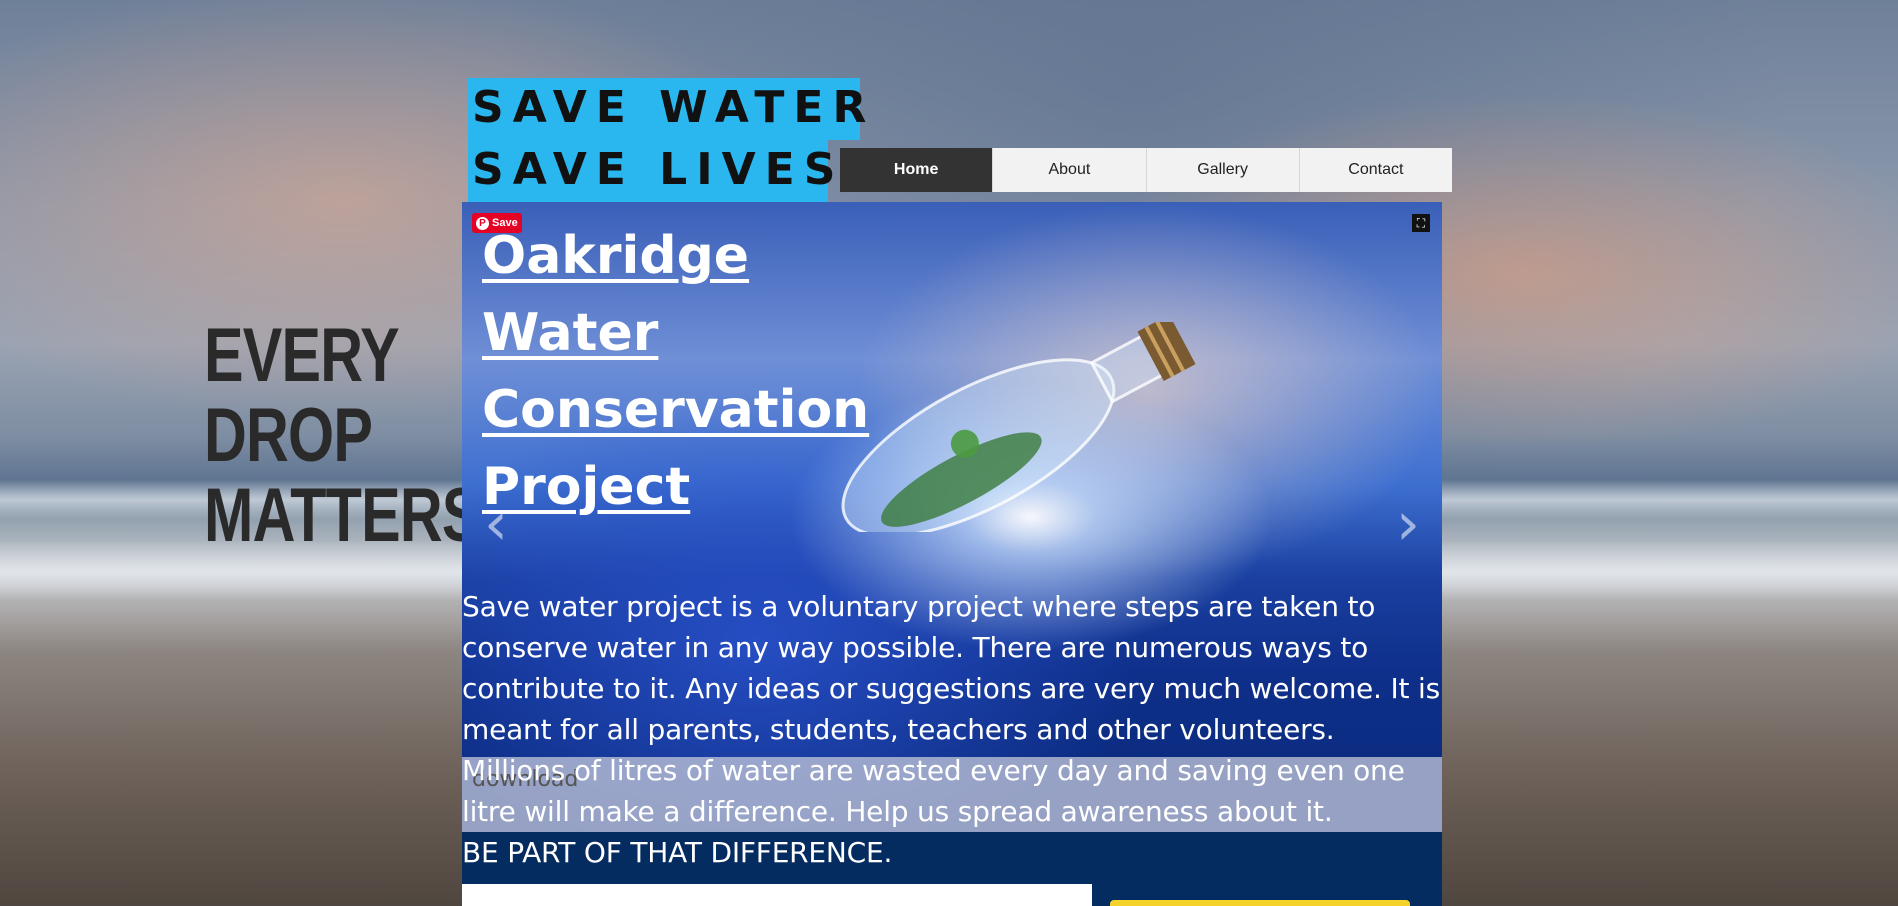  Describe the element at coordinates (667, 109) in the screenshot. I see `site-title-line1: SAVE WATER` at that location.